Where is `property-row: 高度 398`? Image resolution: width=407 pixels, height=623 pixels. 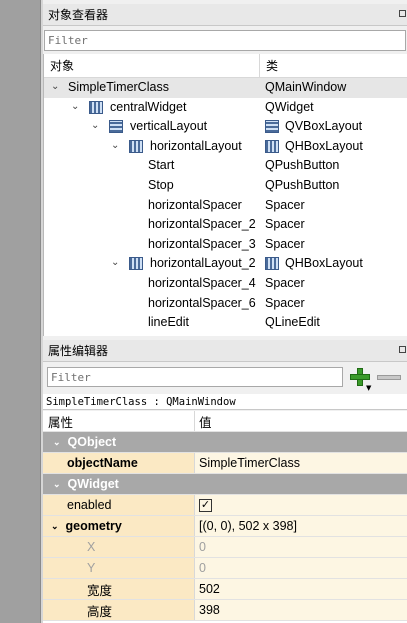
property-row: 高度 398 is located at coordinates (225, 610).